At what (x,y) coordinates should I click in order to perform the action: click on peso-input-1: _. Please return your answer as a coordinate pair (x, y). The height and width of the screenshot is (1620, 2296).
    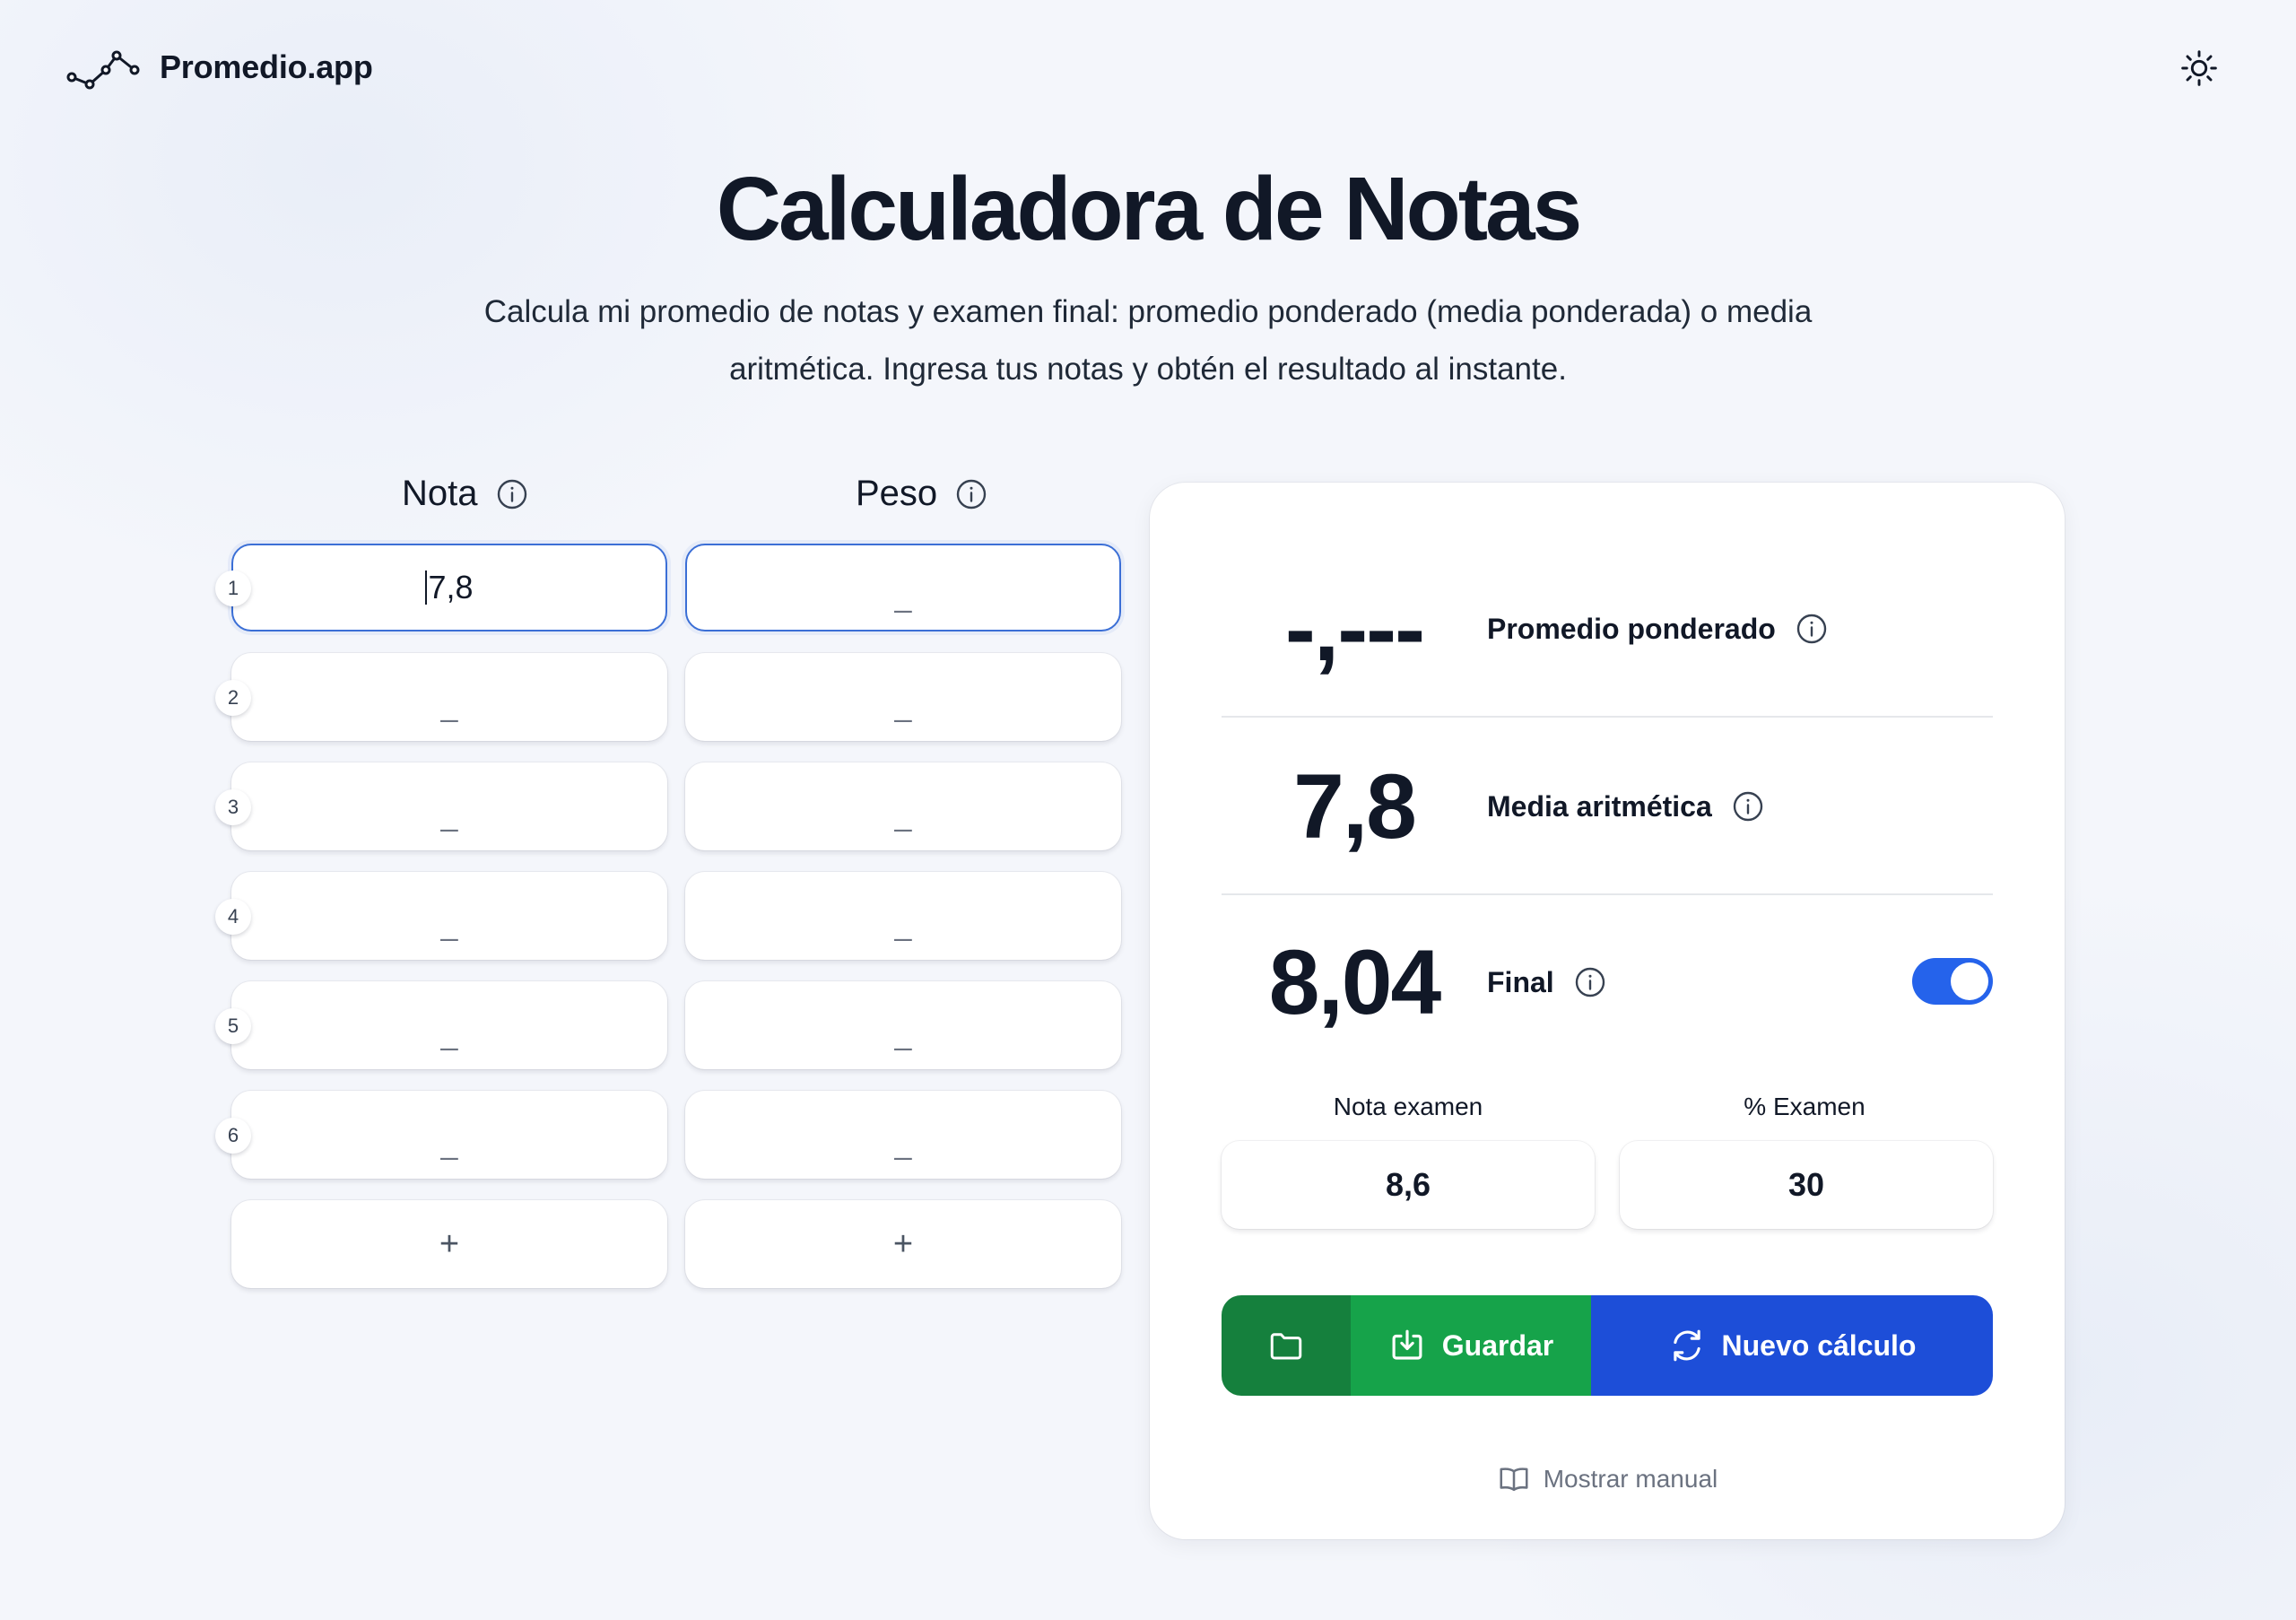
    Looking at the image, I should click on (903, 588).